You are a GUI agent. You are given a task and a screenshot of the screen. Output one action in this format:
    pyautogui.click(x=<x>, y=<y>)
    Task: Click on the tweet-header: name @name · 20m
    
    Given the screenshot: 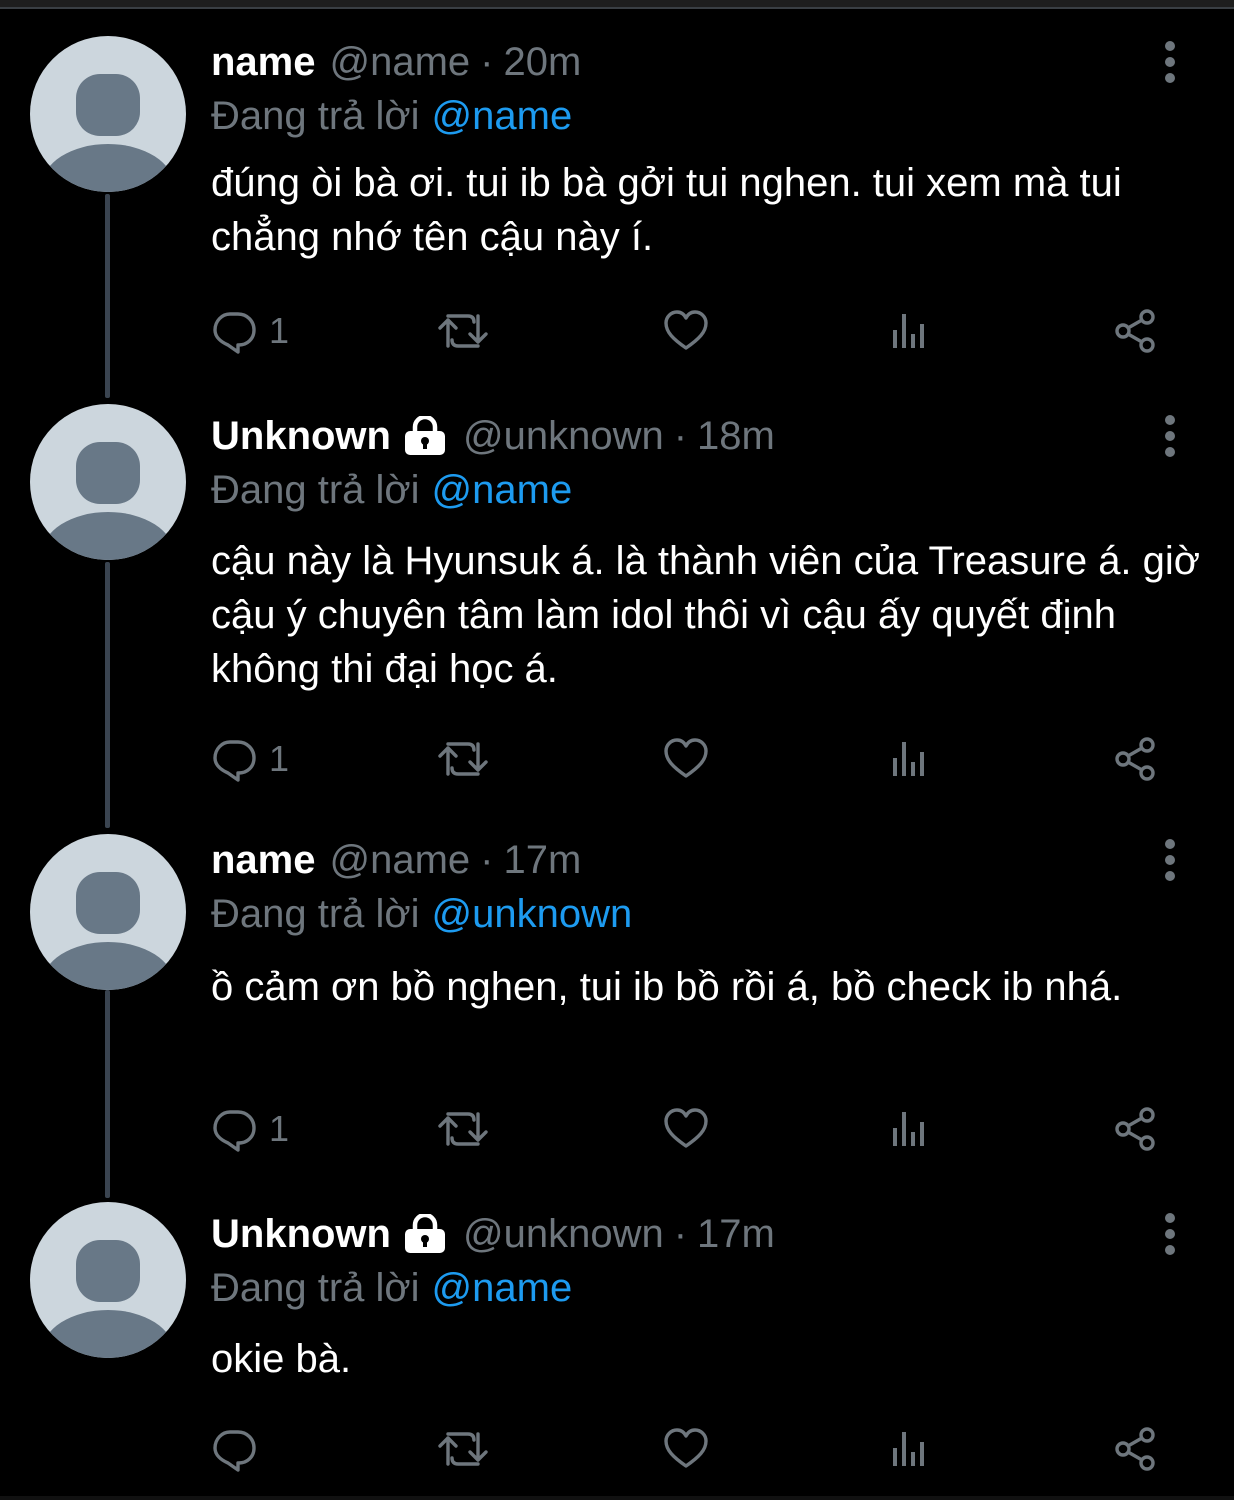 What is the action you would take?
    pyautogui.click(x=396, y=62)
    